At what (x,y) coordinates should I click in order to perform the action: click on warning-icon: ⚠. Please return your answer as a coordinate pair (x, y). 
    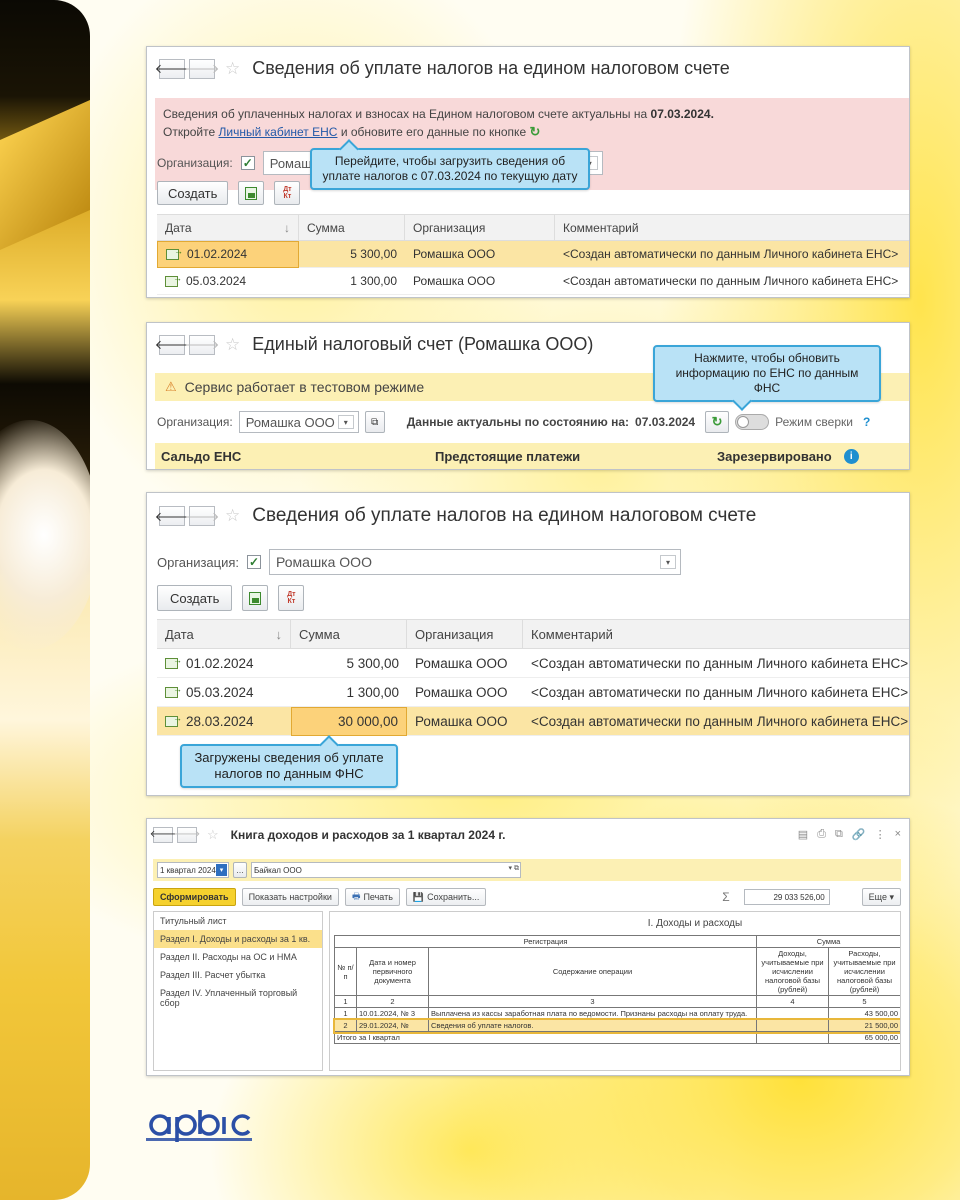
    Looking at the image, I should click on (171, 386).